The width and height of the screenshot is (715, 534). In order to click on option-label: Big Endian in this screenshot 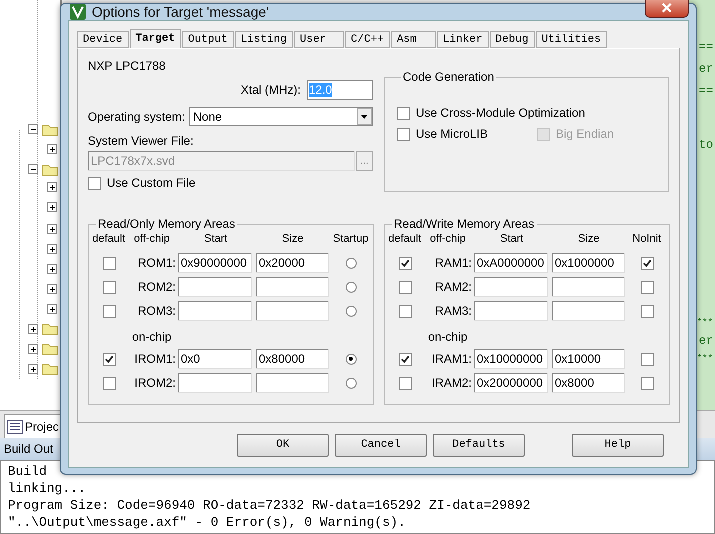, I will do `click(585, 134)`.